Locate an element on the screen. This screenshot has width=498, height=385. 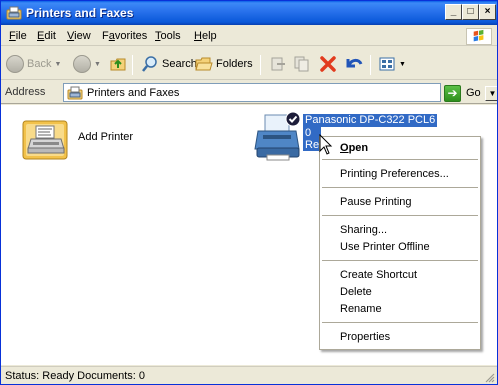
close-button: × is located at coordinates (487, 12).